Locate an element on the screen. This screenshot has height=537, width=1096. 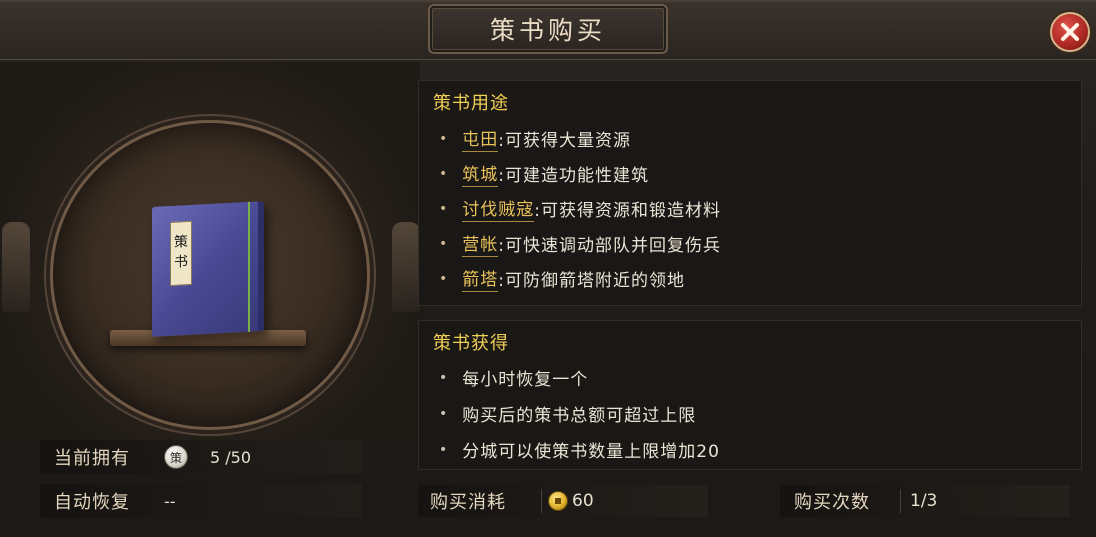
purchase-cost-value: 60 is located at coordinates (583, 501).